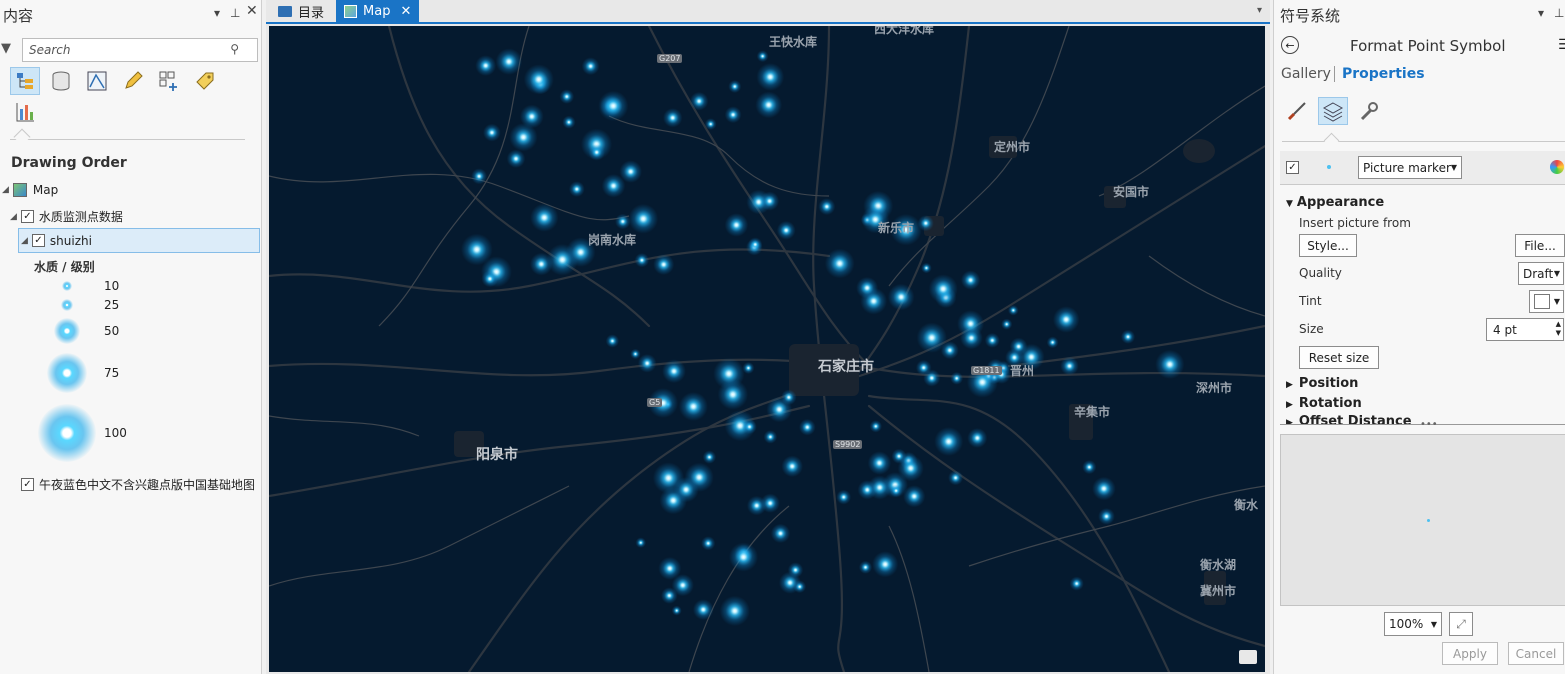 The image size is (1565, 674). What do you see at coordinates (1561, 45) in the screenshot?
I see `menu-icon: ☰` at bounding box center [1561, 45].